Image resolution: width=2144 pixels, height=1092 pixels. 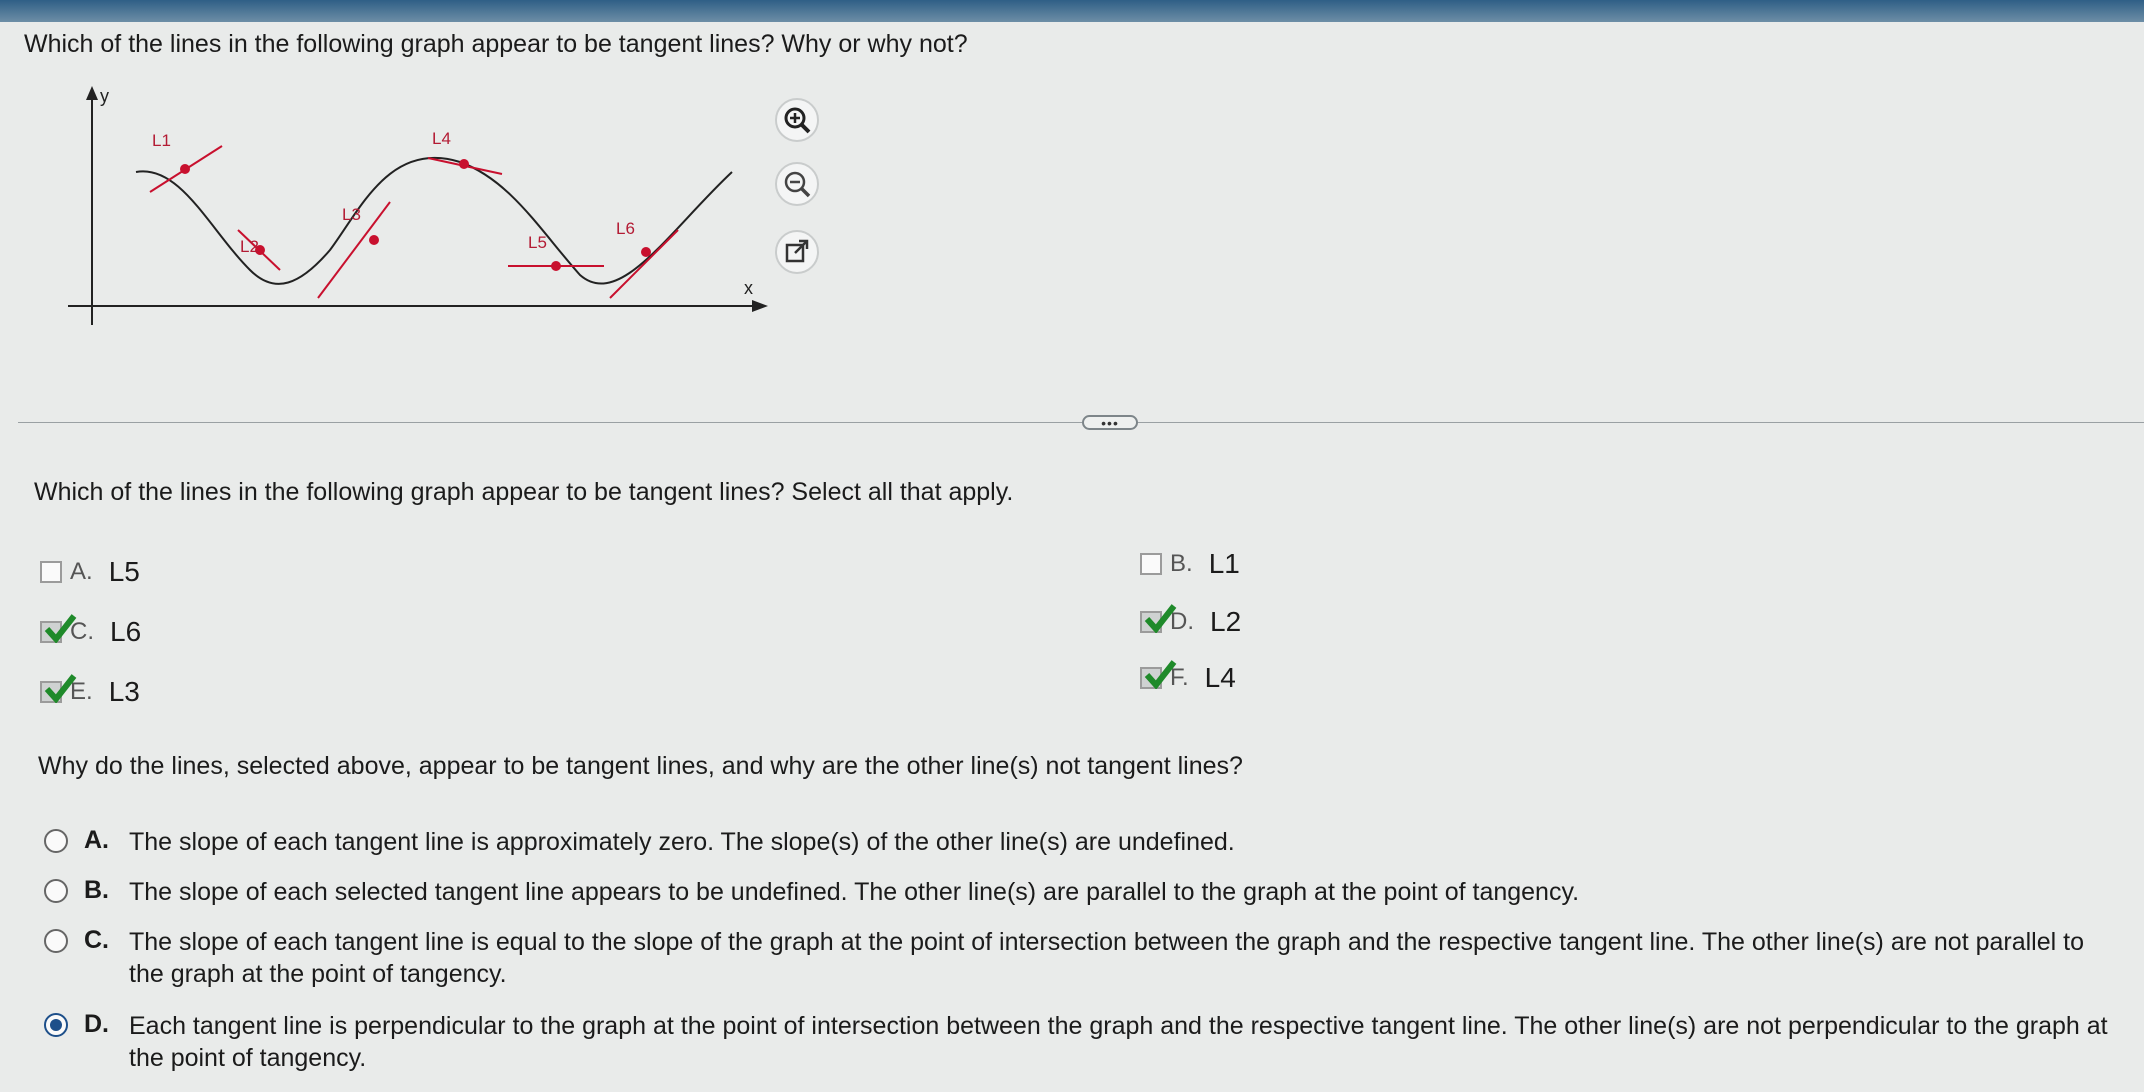 What do you see at coordinates (556, 266) in the screenshot?
I see `point-L5` at bounding box center [556, 266].